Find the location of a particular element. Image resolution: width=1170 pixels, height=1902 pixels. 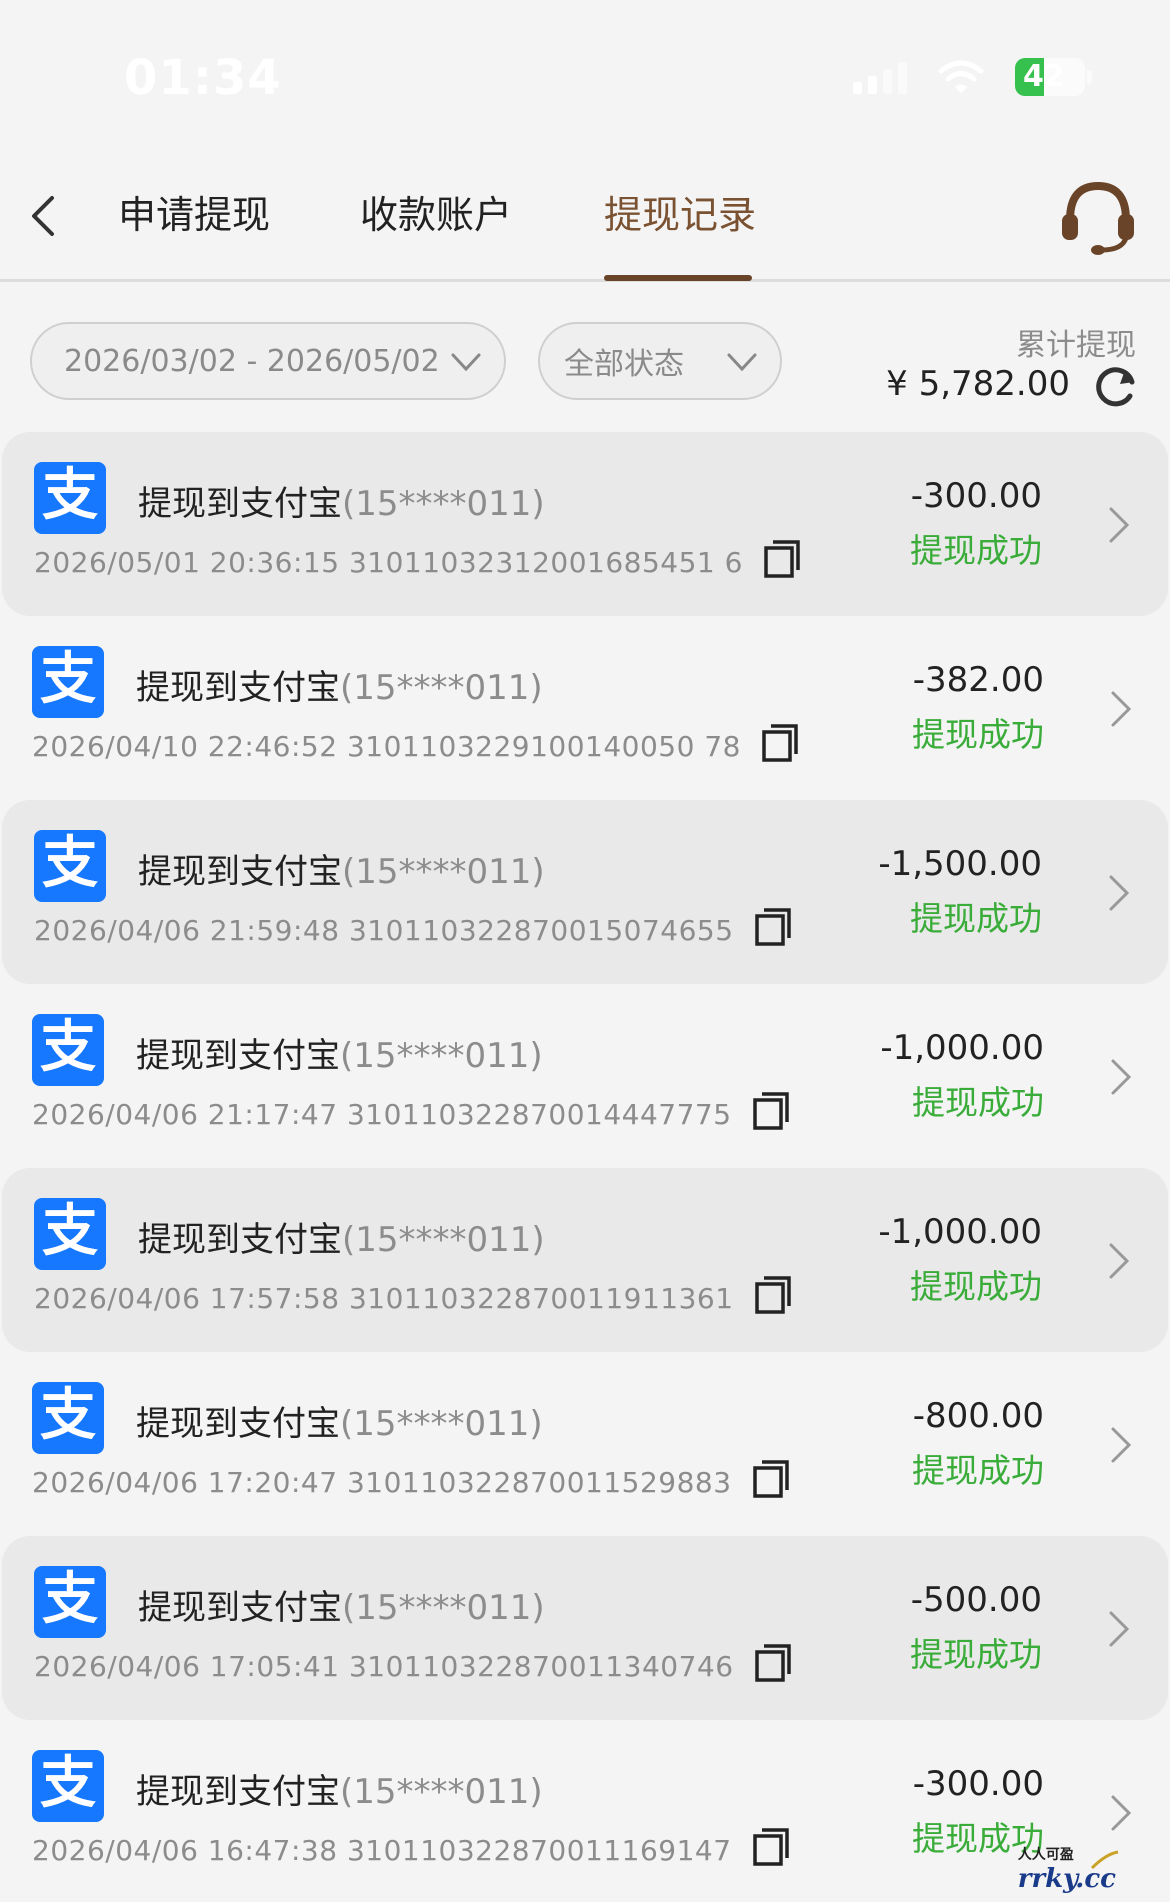

status-filter-select: 全部状态 is located at coordinates (660, 361).